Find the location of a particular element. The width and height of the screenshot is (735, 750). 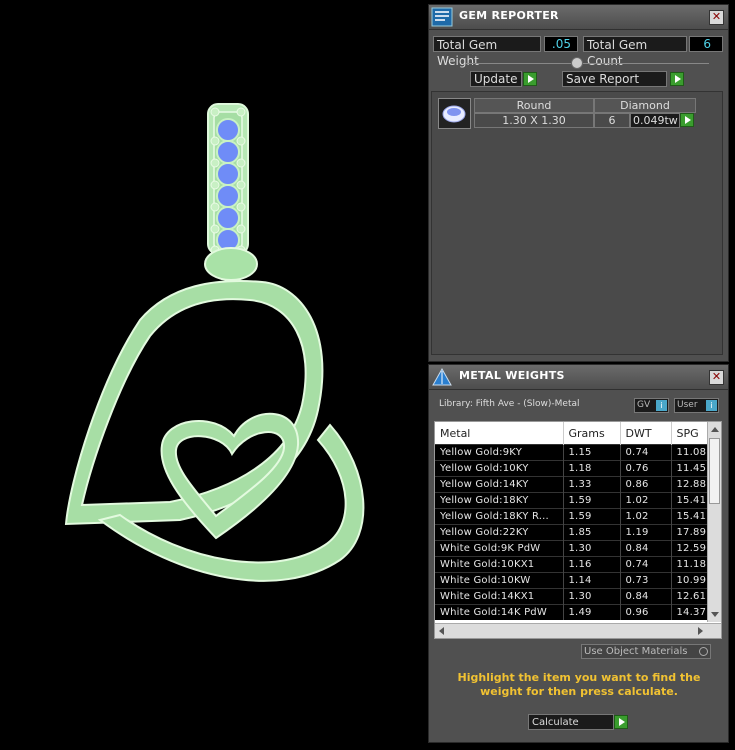

table-row: Yellow Gold:14KY 1.33 0.86 12.88 is located at coordinates (571, 484).